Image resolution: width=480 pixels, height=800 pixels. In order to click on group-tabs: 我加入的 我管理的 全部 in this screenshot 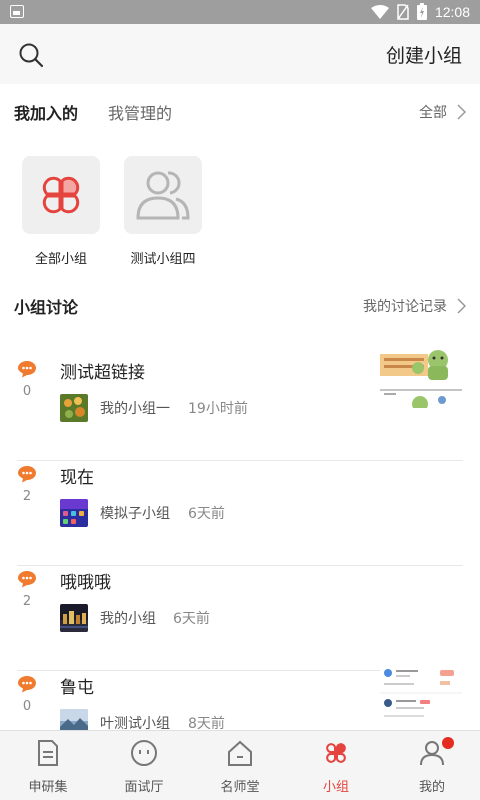, I will do `click(240, 113)`.